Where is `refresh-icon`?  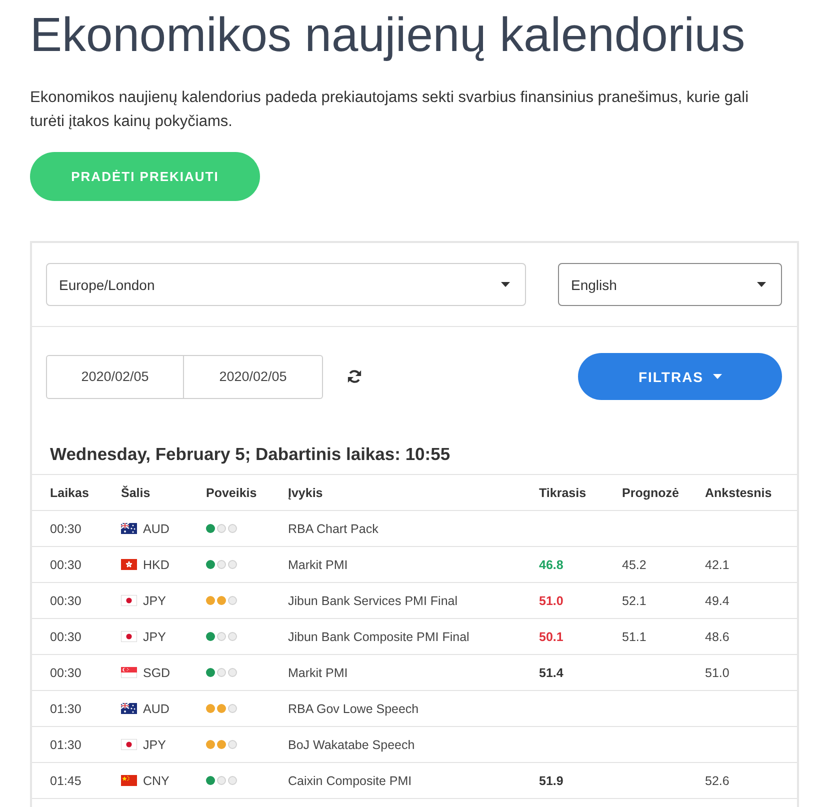
refresh-icon is located at coordinates (354, 376).